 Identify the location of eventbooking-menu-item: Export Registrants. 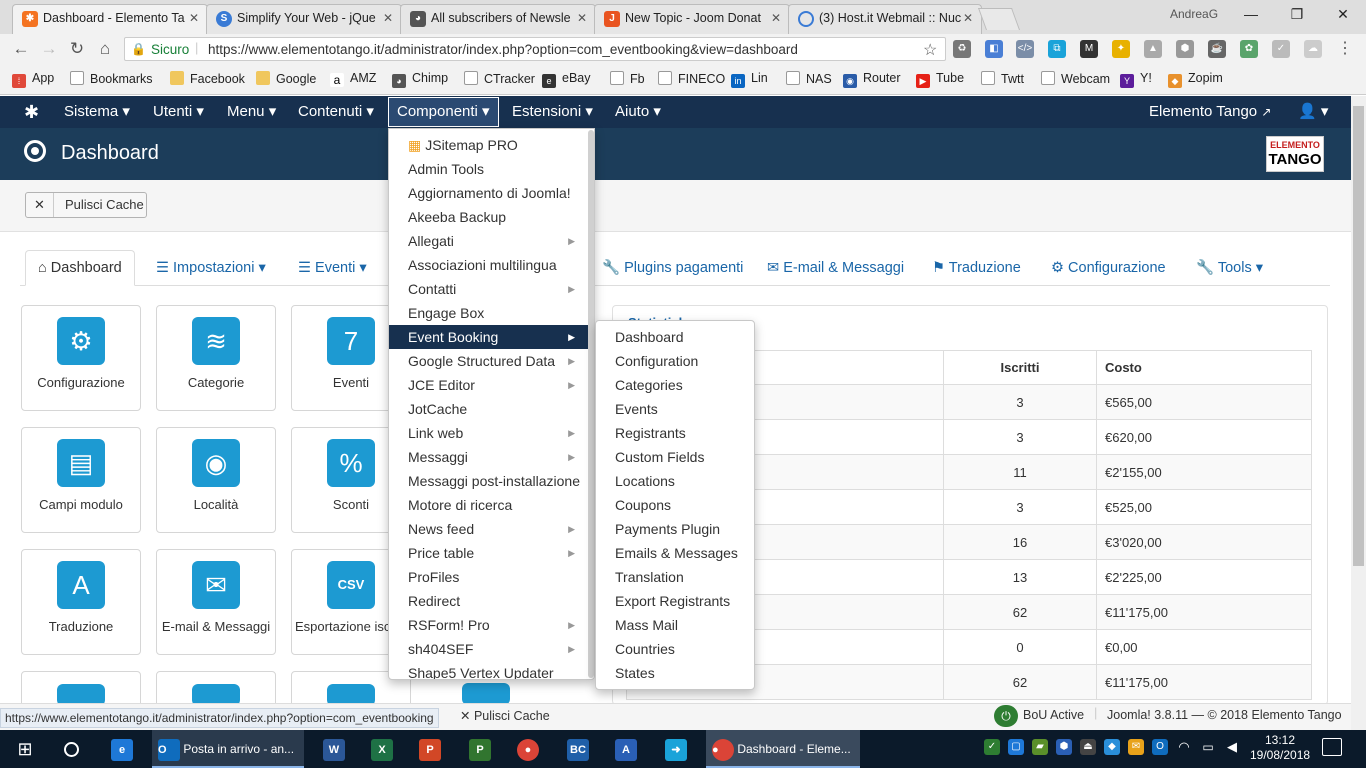
(675, 601).